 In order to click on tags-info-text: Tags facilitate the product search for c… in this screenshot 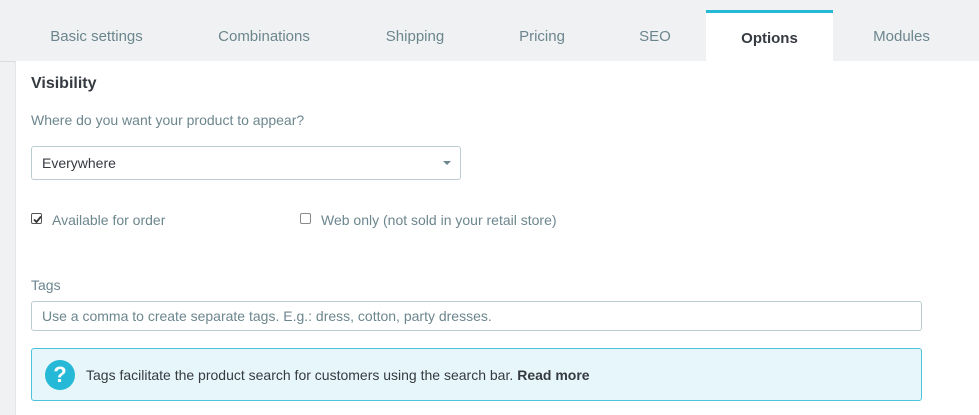, I will do `click(300, 374)`.